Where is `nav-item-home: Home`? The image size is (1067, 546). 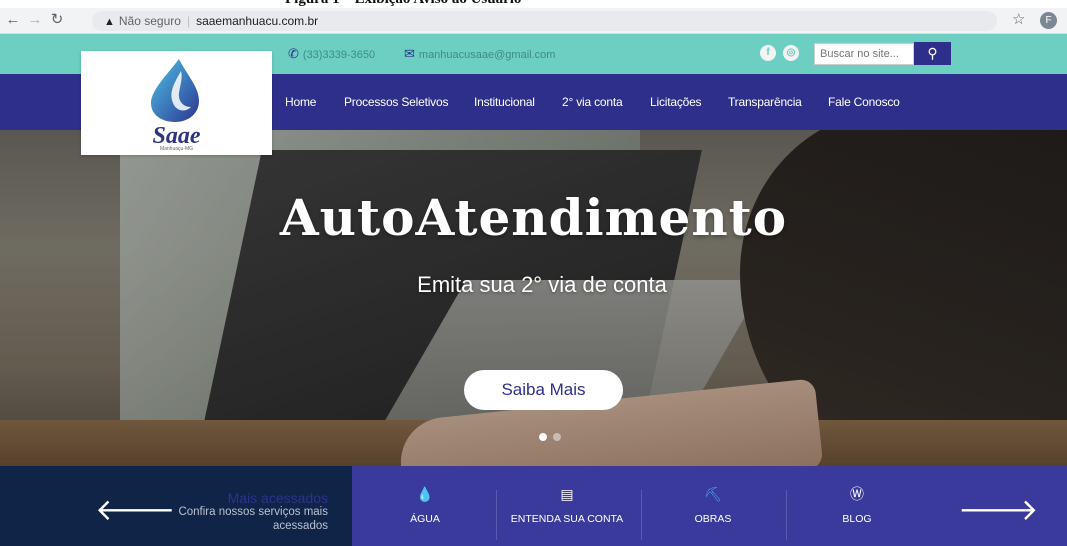
nav-item-home: Home is located at coordinates (300, 102).